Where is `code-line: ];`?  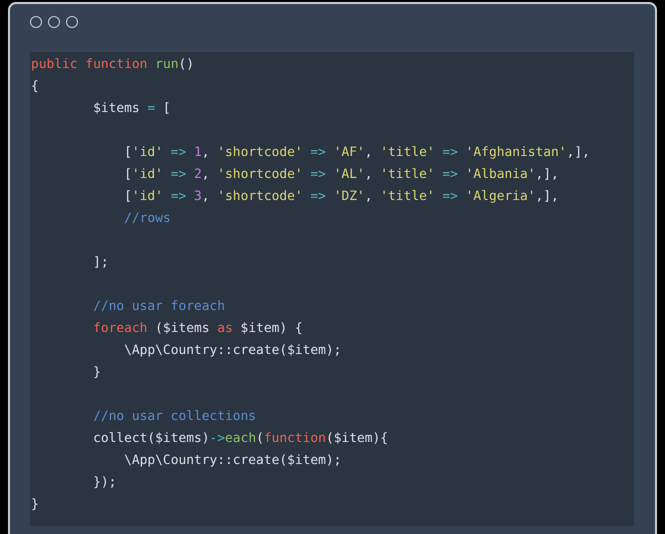 code-line: ]; is located at coordinates (101, 262).